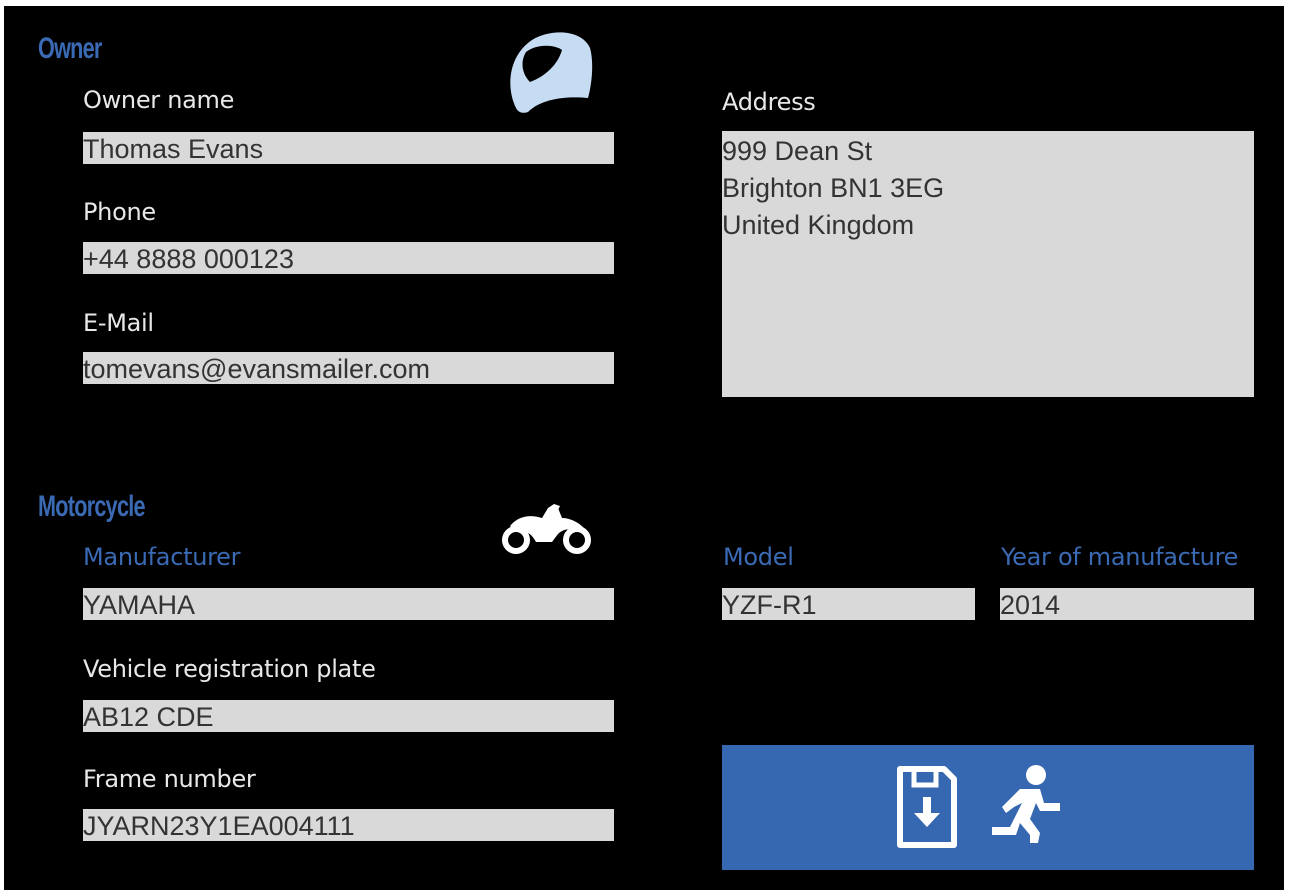 This screenshot has width=1290, height=890. I want to click on window-edge-right, so click(1287, 445).